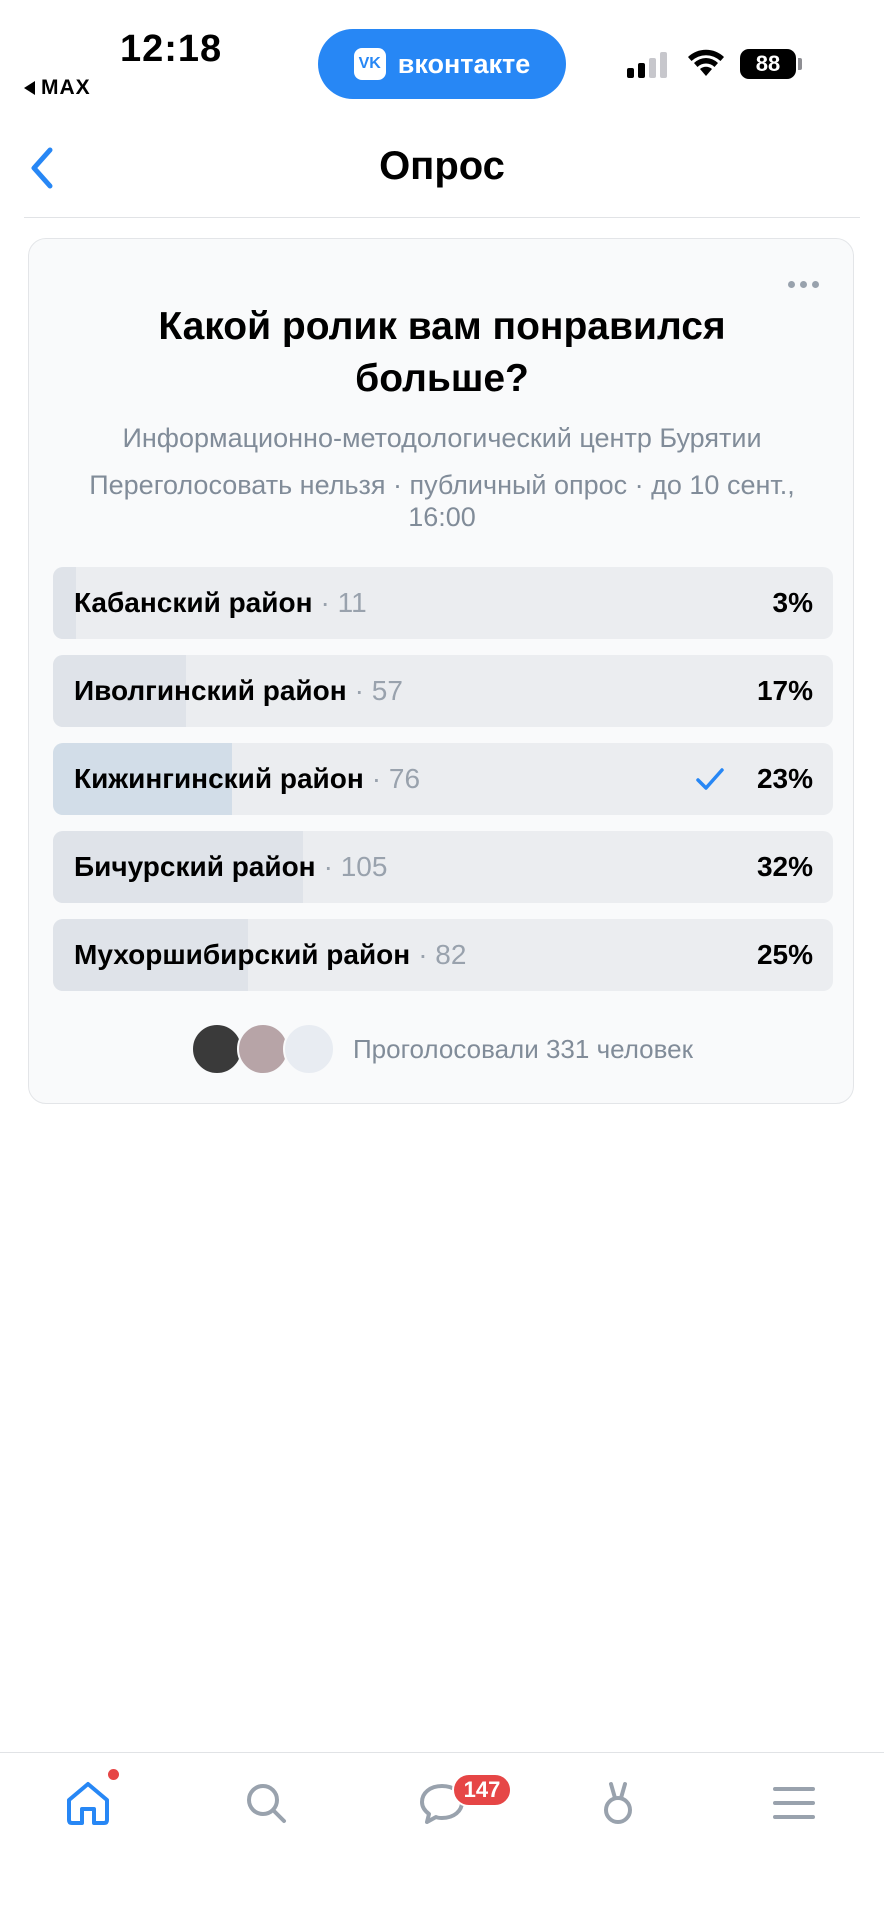 The image size is (884, 1921). What do you see at coordinates (378, 690) in the screenshot?
I see `option-vote-count: · 57` at bounding box center [378, 690].